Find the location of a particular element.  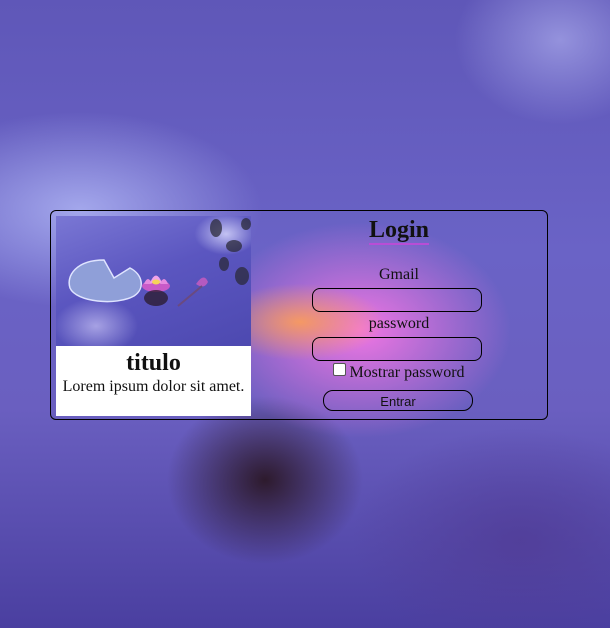

water-lily-image is located at coordinates (153, 281).